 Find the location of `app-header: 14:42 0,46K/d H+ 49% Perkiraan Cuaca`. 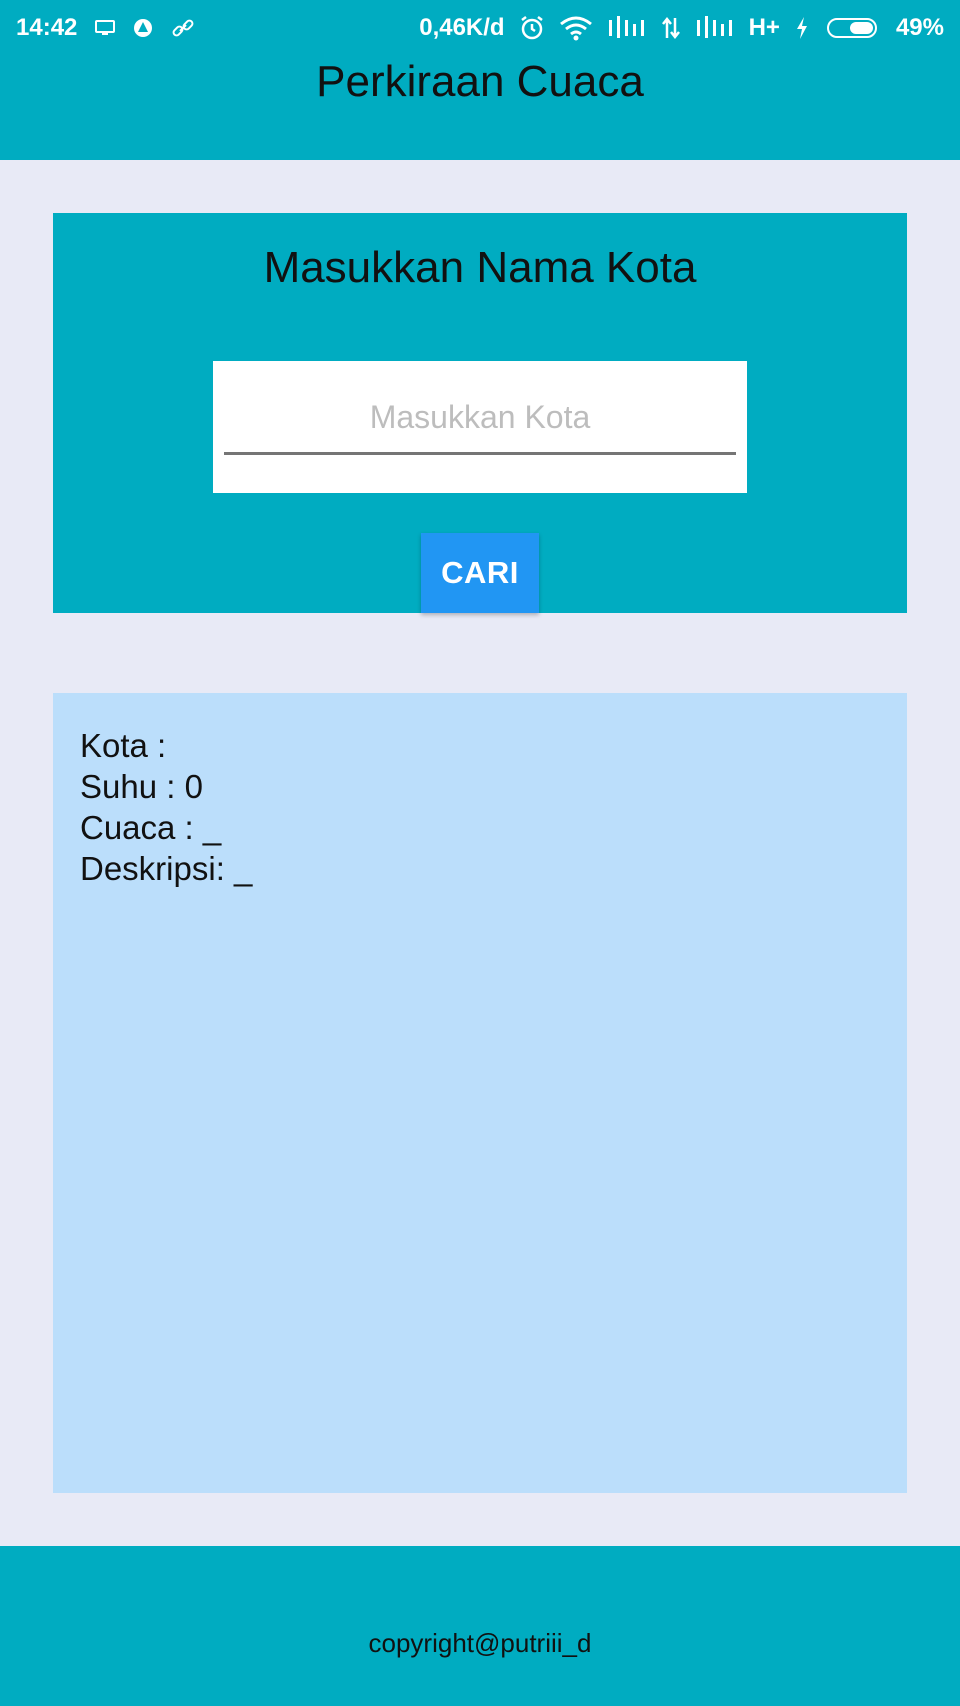

app-header: 14:42 0,46K/d H+ 49% Perkiraan Cuaca is located at coordinates (480, 80).